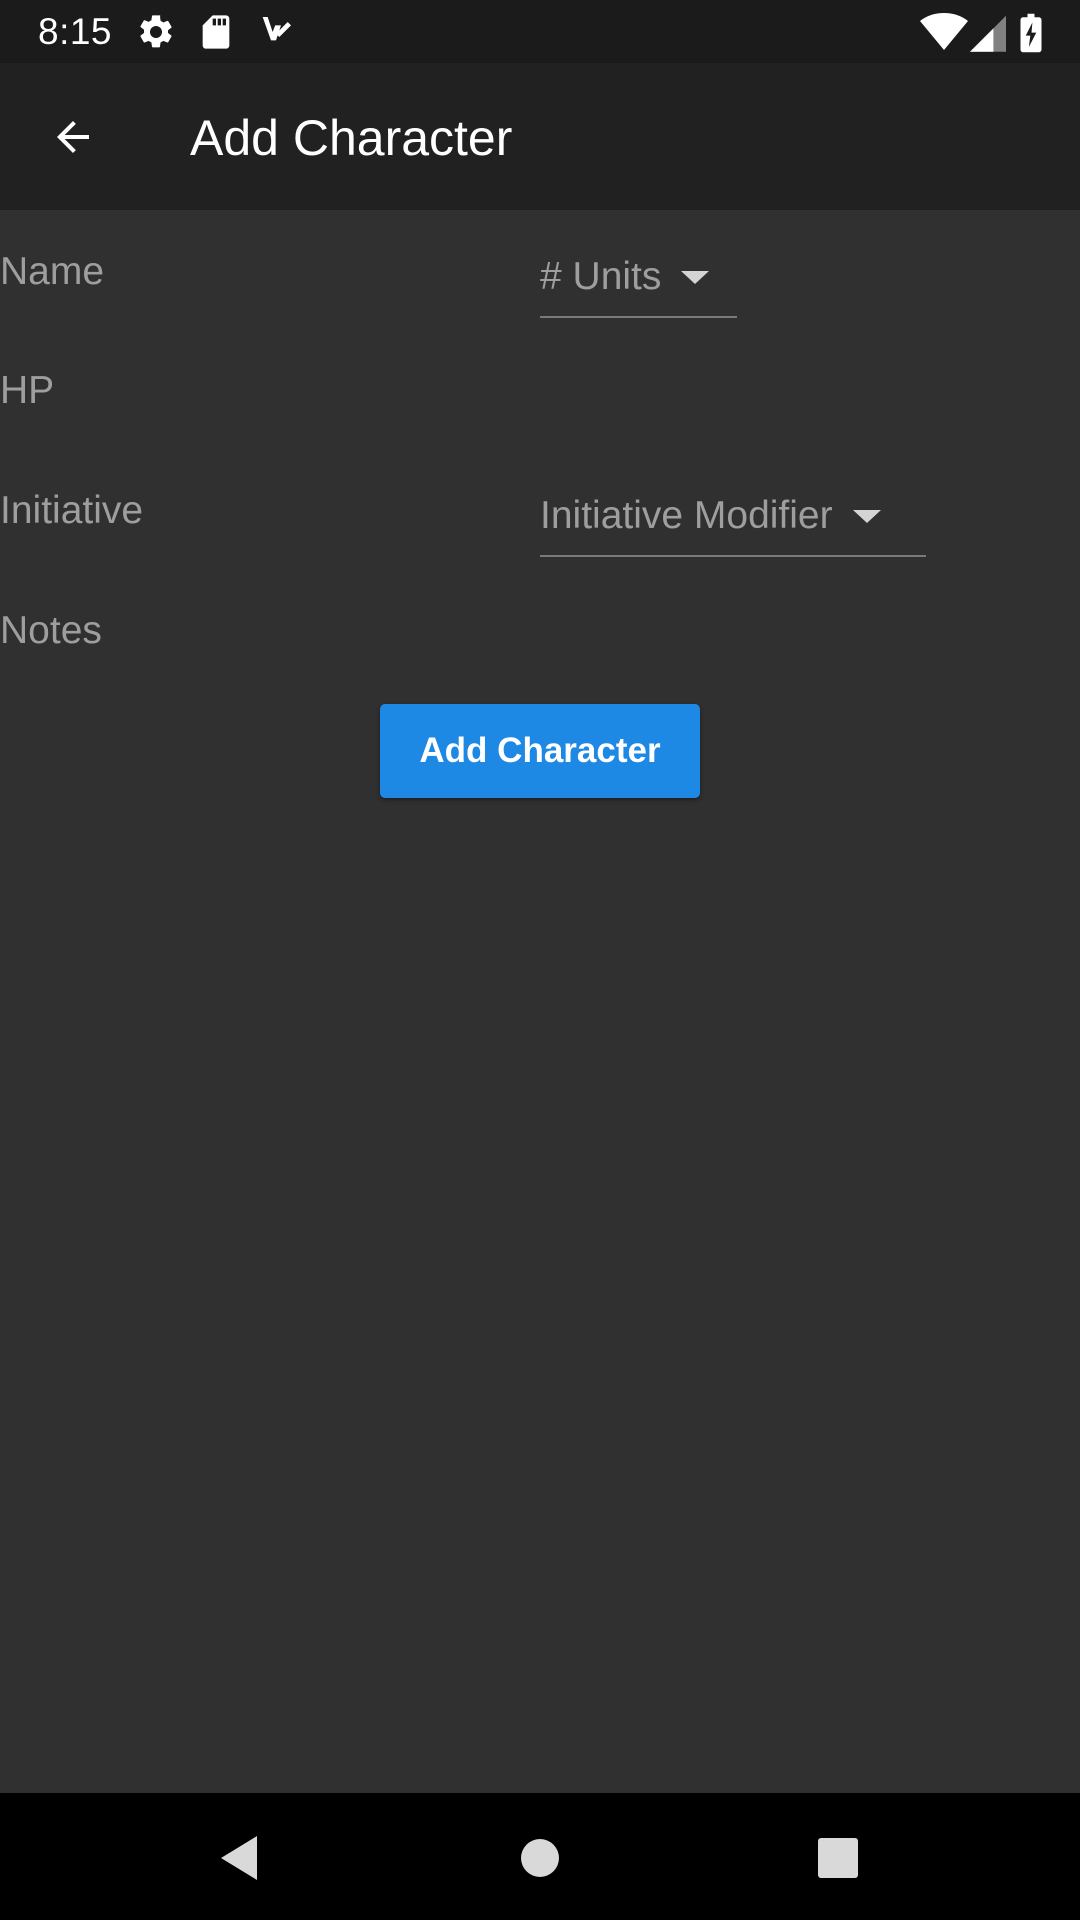  Describe the element at coordinates (52, 272) in the screenshot. I see `name-field: Name` at that location.